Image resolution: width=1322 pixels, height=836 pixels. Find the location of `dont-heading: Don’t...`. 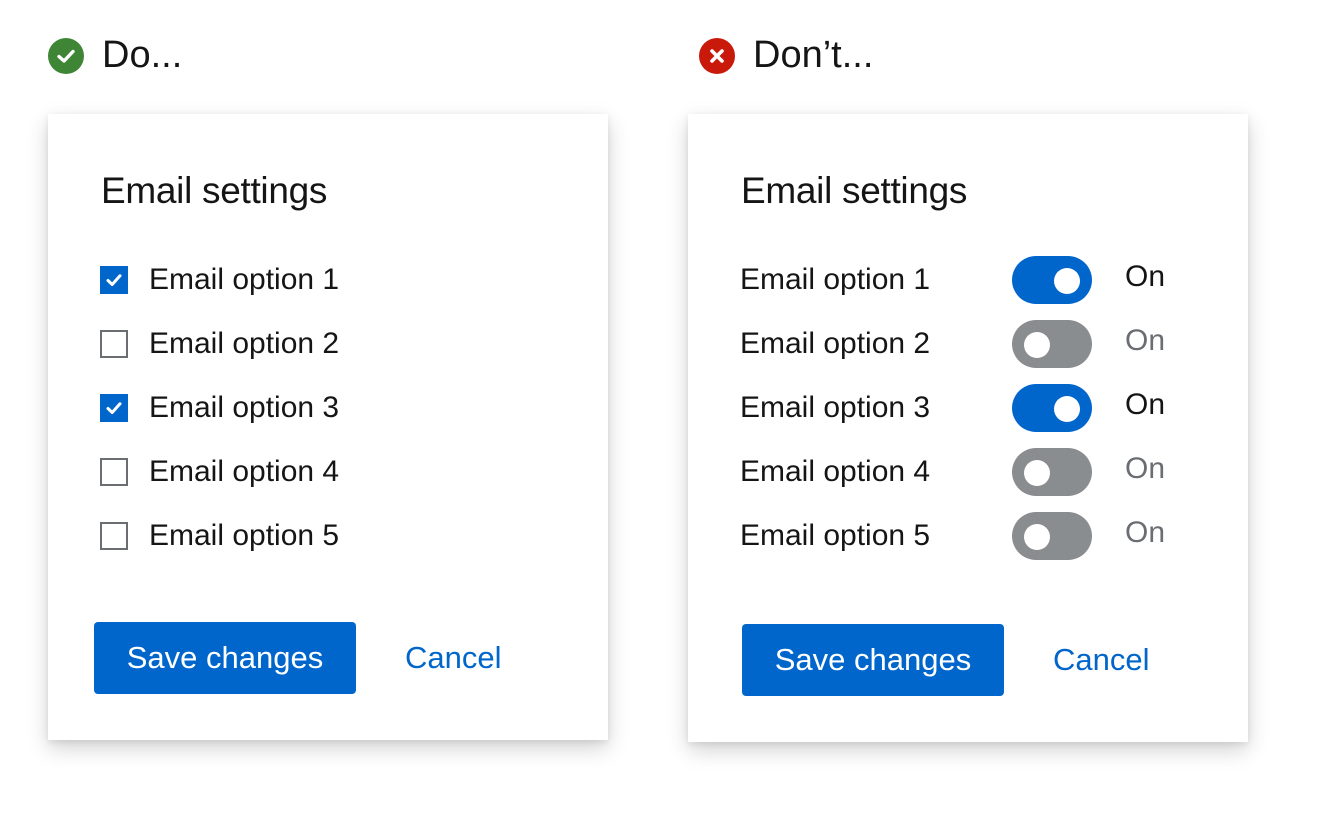

dont-heading: Don’t... is located at coordinates (786, 55).